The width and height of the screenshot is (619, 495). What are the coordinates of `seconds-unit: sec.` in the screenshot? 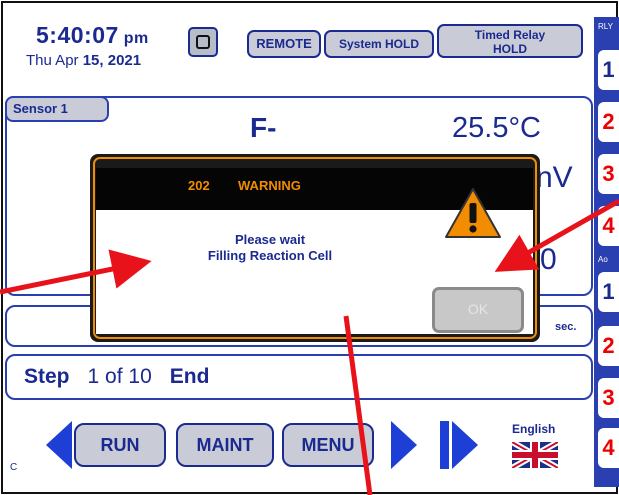 It's located at (566, 327).